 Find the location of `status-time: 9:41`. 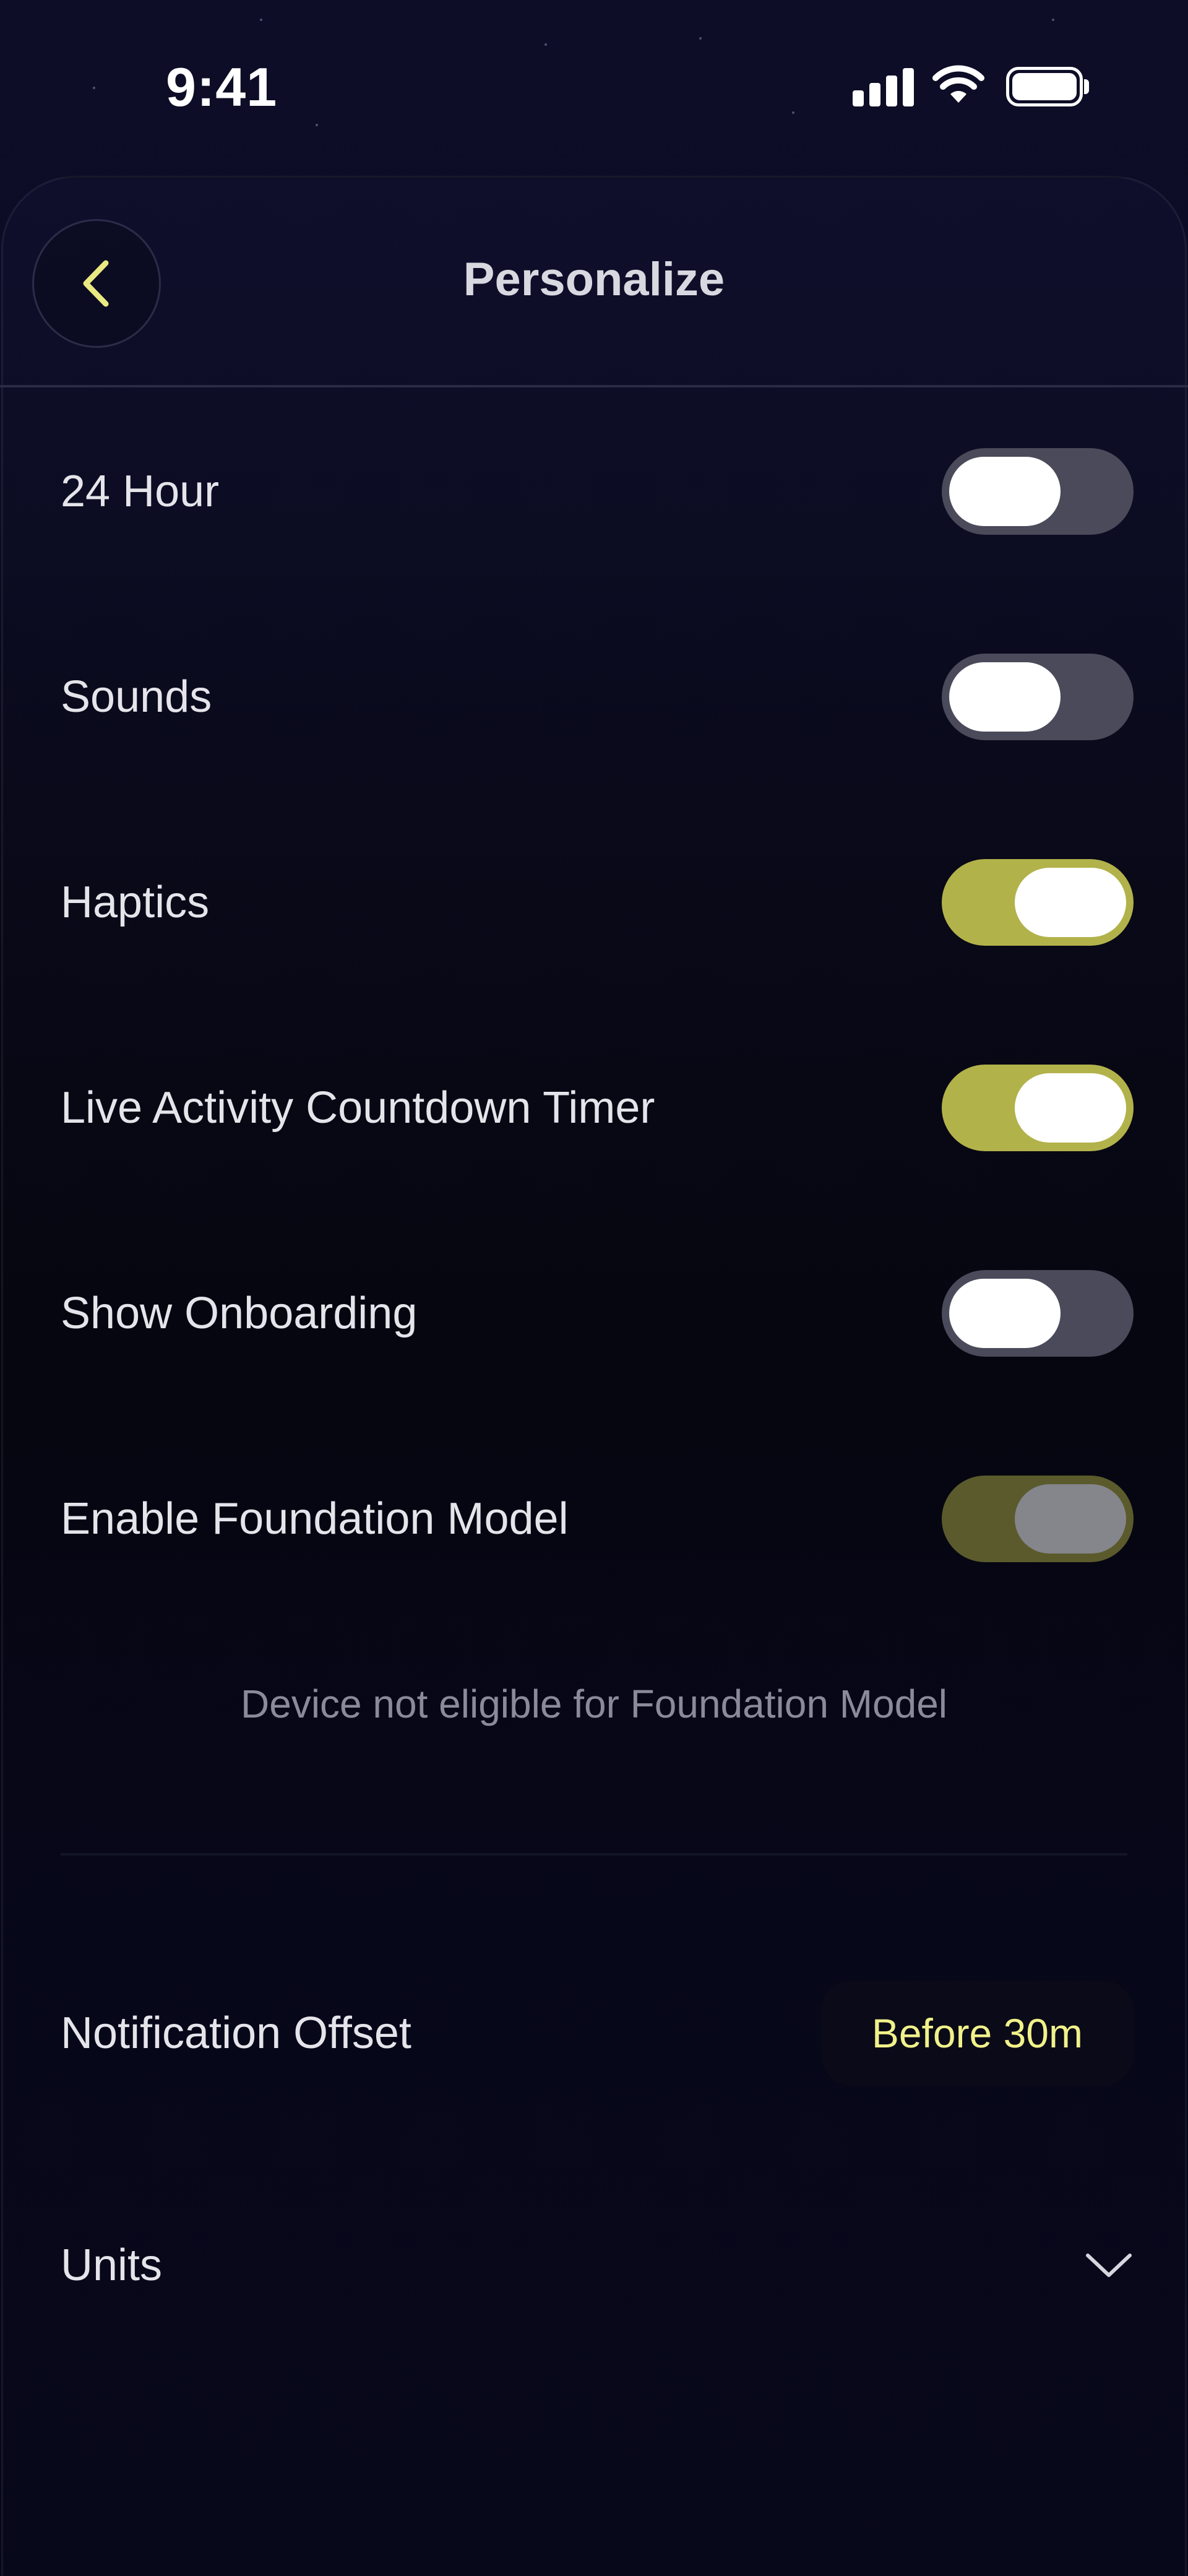

status-time: 9:41 is located at coordinates (222, 87).